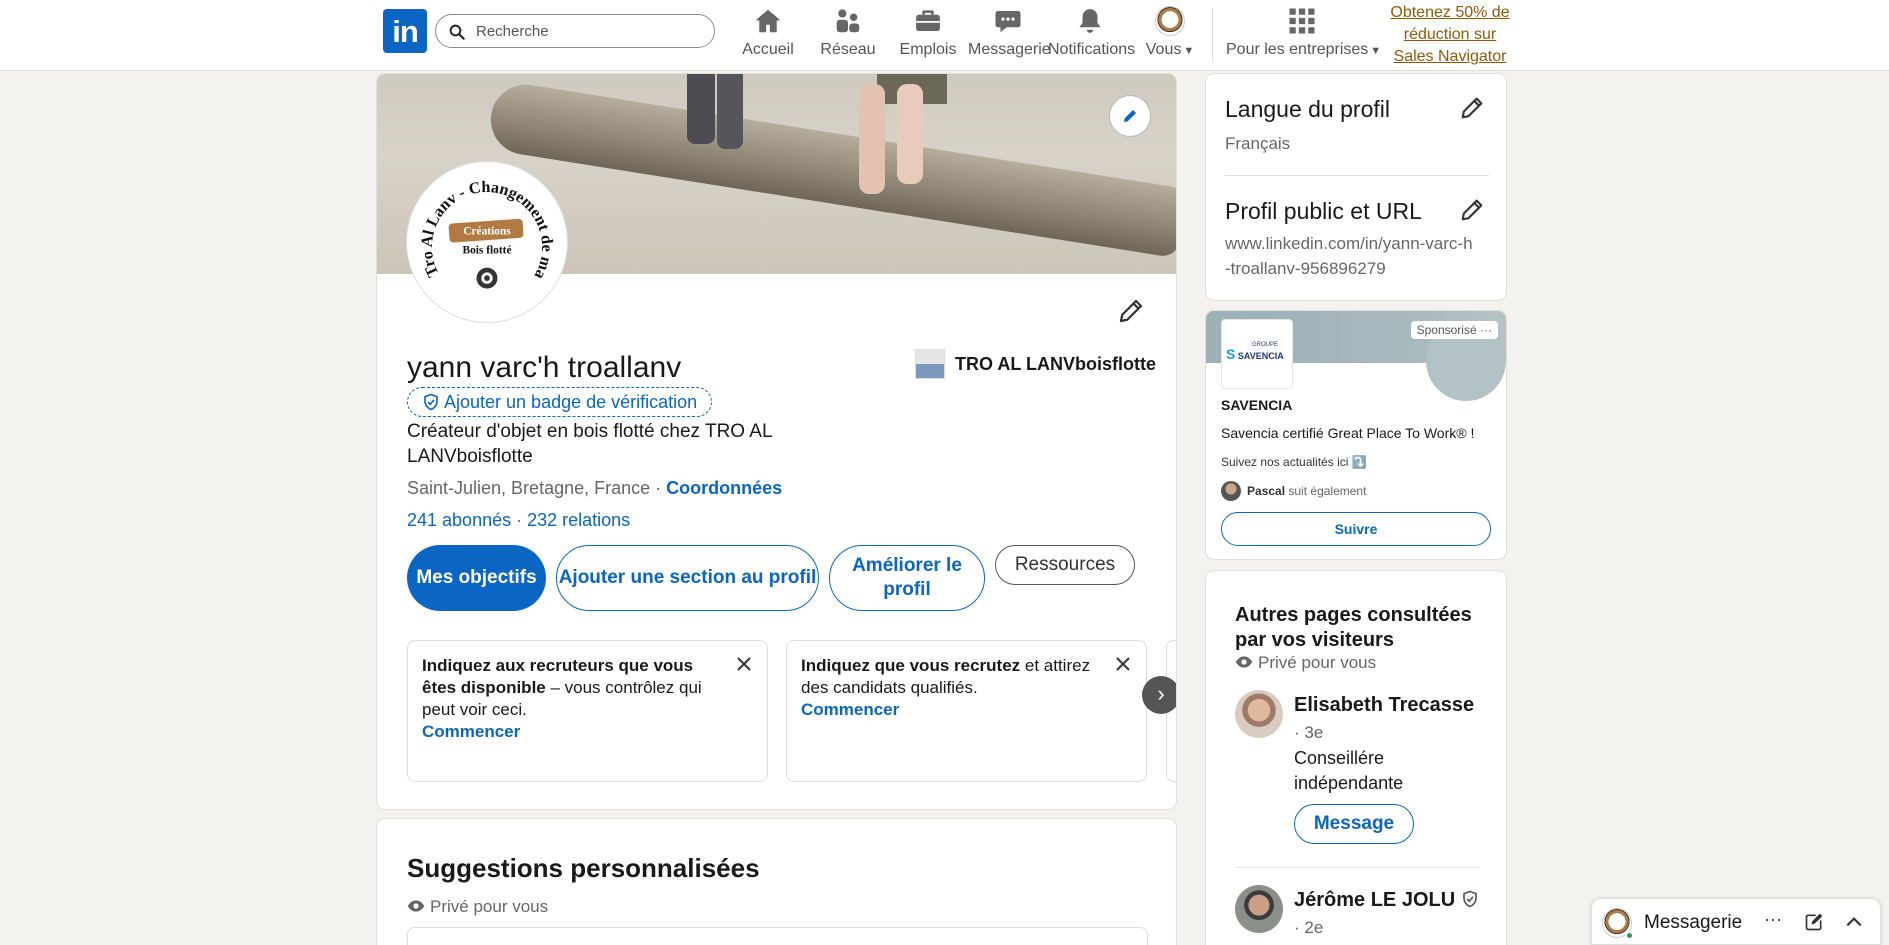  What do you see at coordinates (1386, 900) in the screenshot?
I see `person-name: Jérôme LE JOLU` at bounding box center [1386, 900].